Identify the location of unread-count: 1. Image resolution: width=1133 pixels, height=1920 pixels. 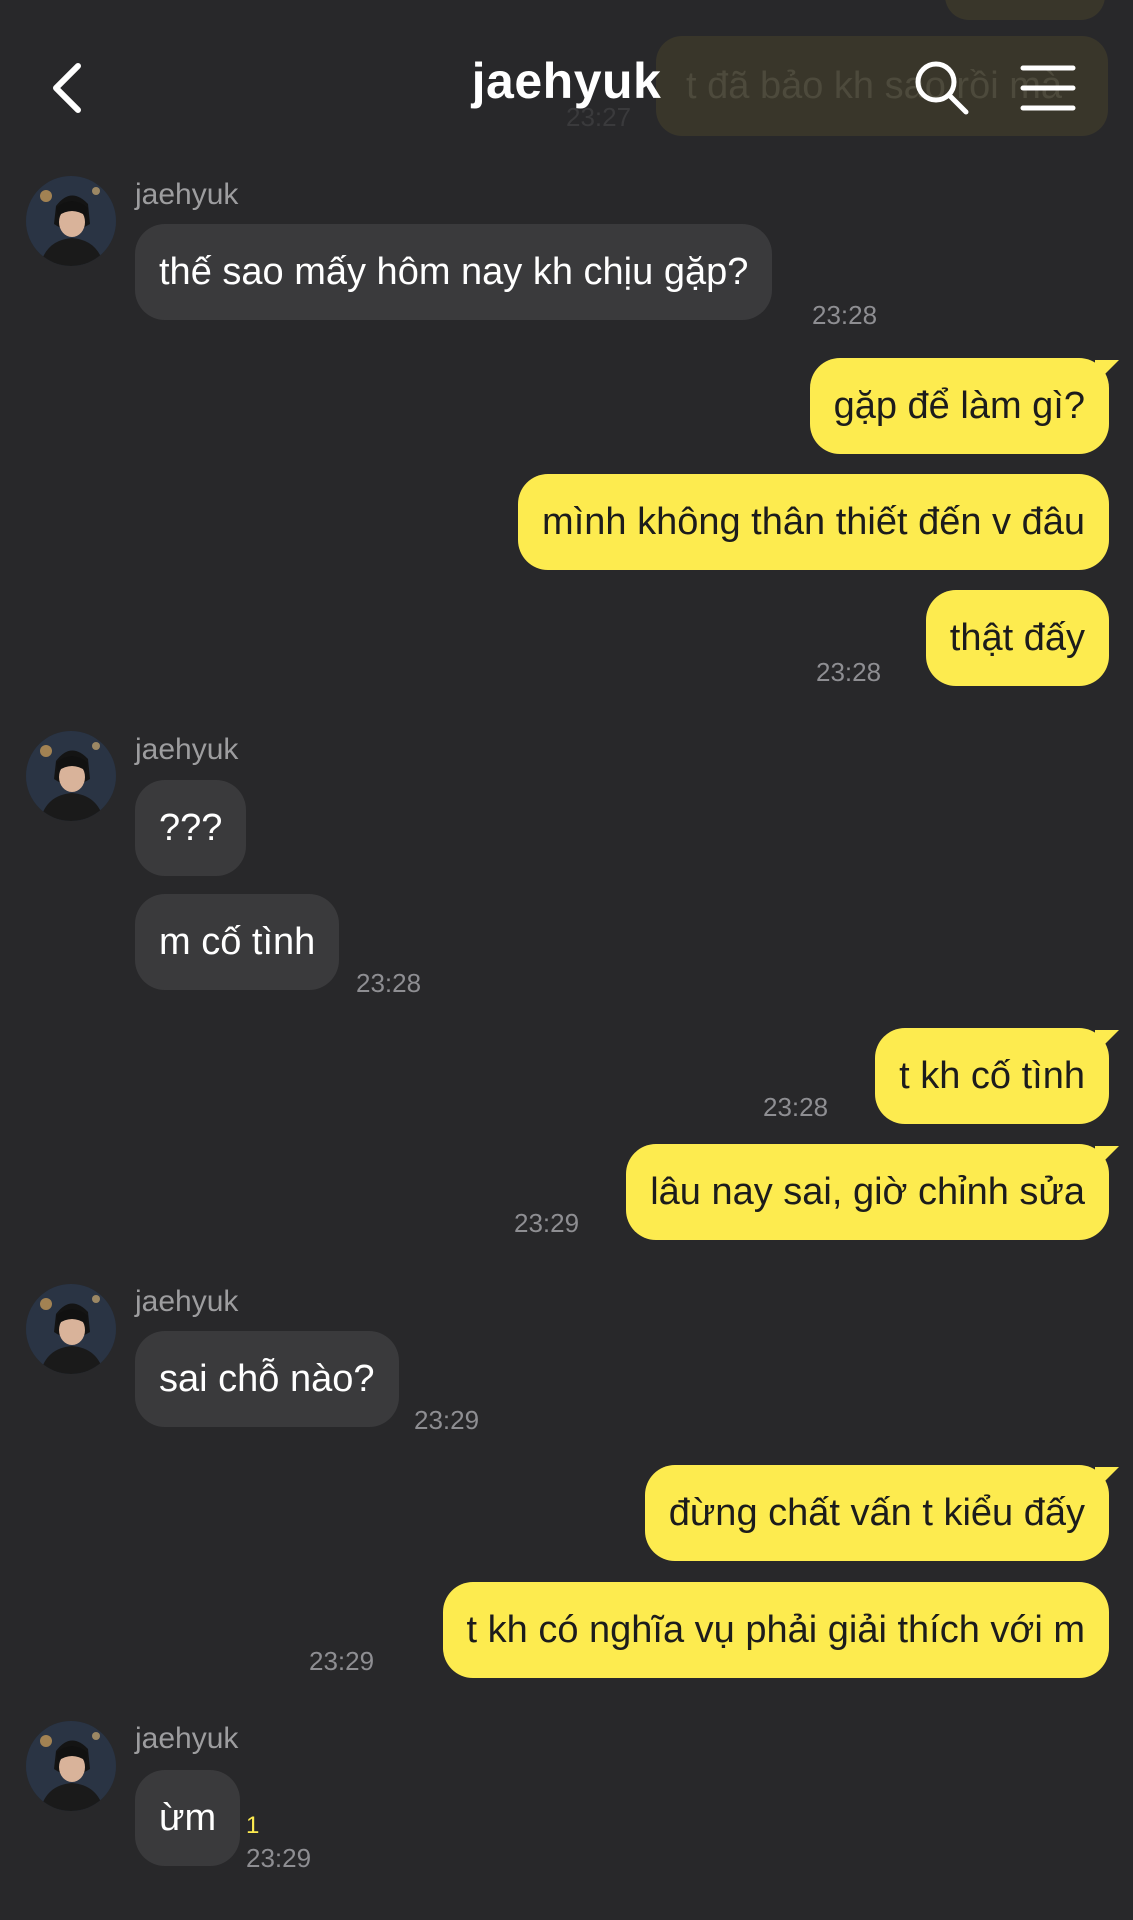
(253, 1825).